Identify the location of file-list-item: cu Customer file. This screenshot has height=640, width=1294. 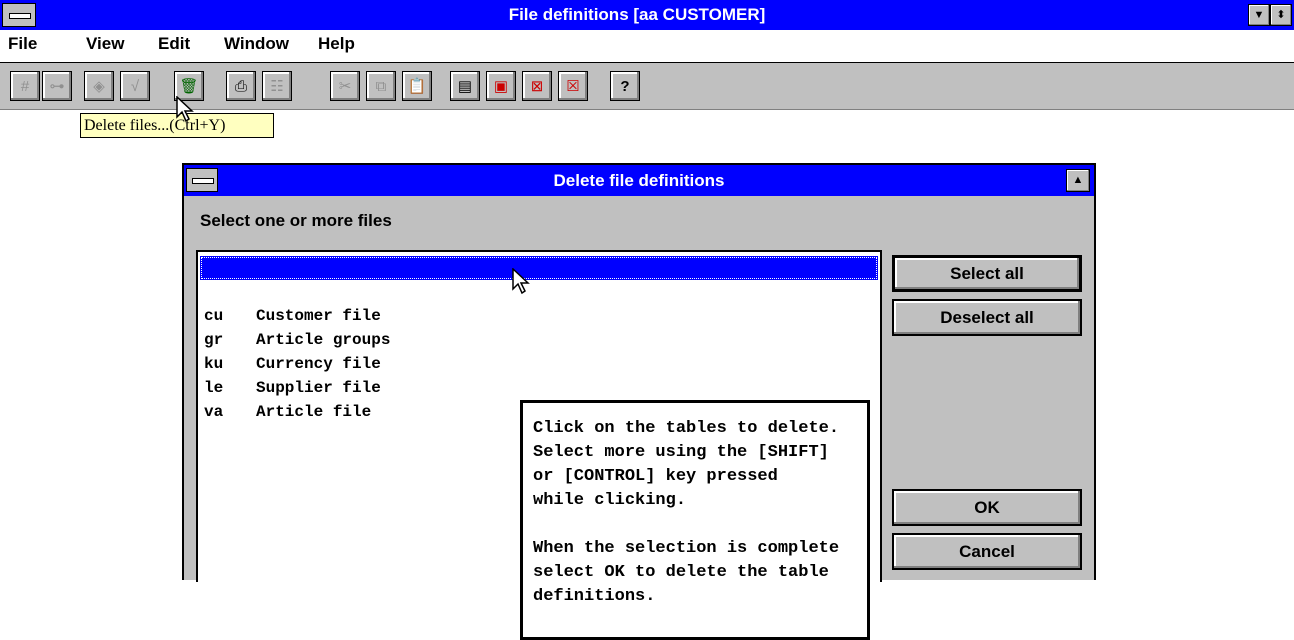
(539, 302).